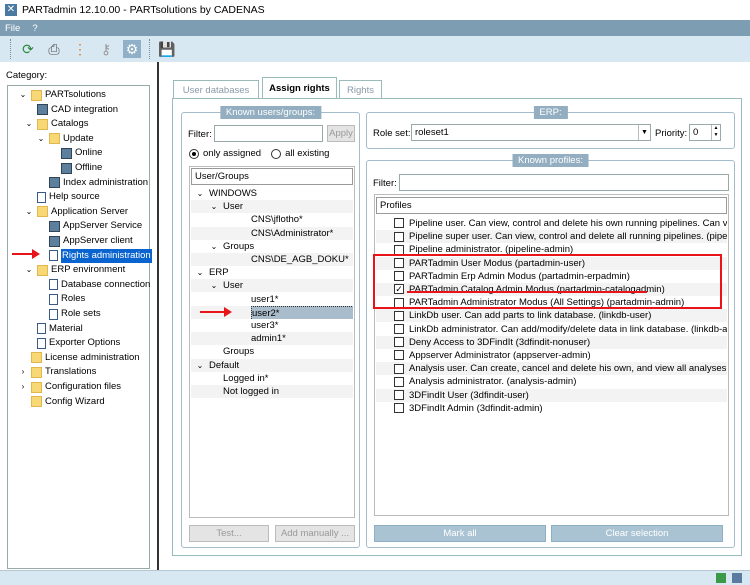 This screenshot has width=750, height=585. What do you see at coordinates (106, 49) in the screenshot?
I see `keys-icon: ⚷` at bounding box center [106, 49].